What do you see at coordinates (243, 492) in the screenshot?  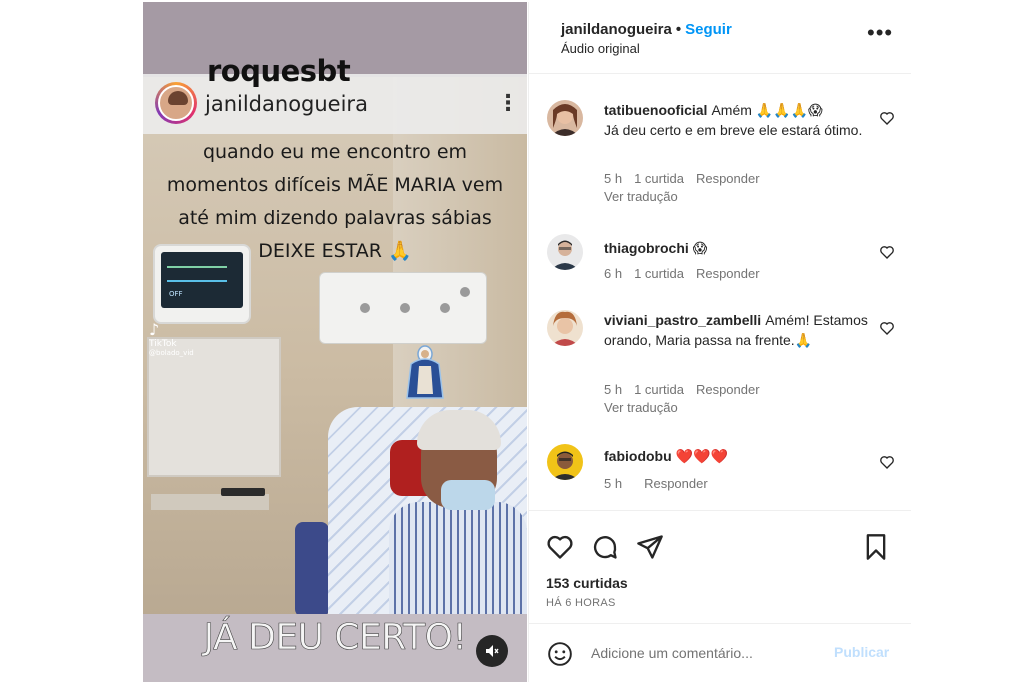 I see `tv-remote` at bounding box center [243, 492].